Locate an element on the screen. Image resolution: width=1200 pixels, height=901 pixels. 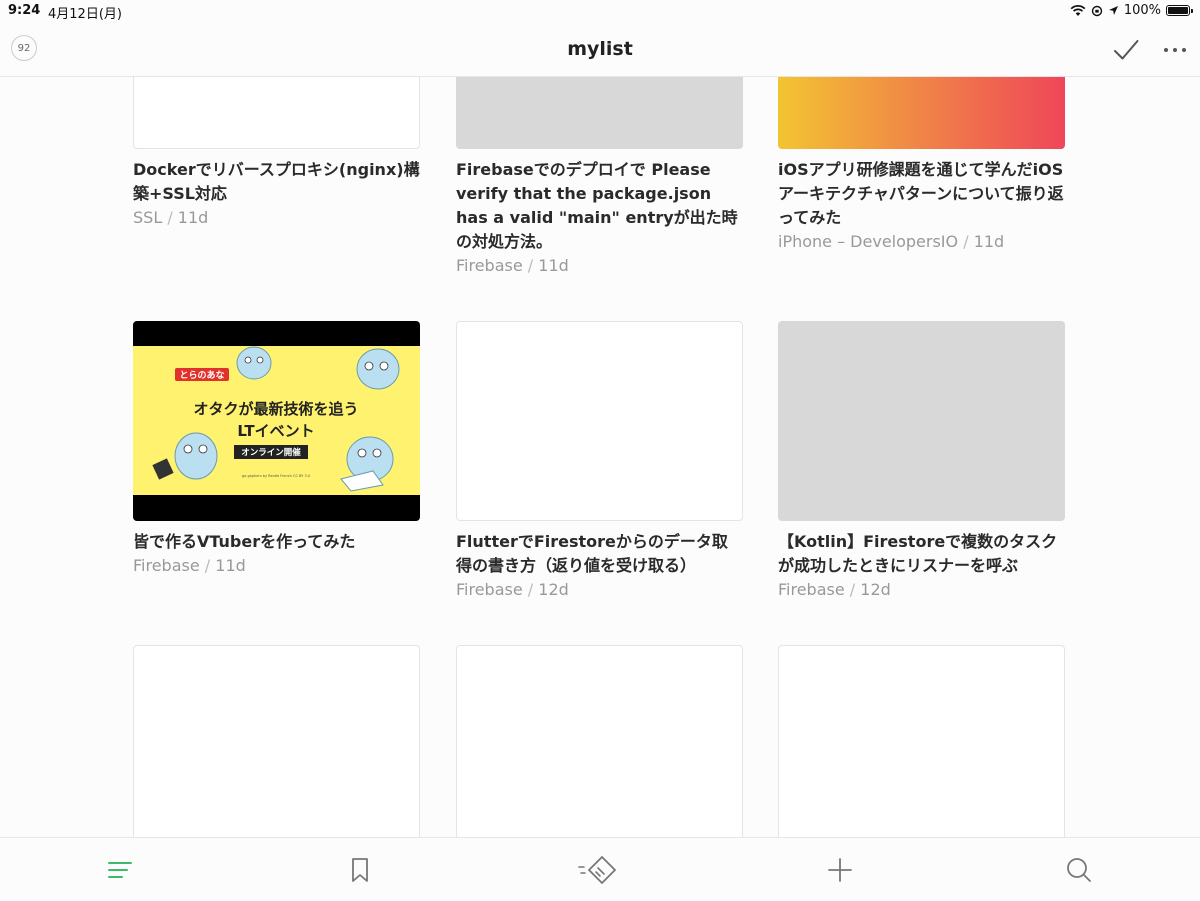
article-thumbnail: 100 is located at coordinates (921, 113).